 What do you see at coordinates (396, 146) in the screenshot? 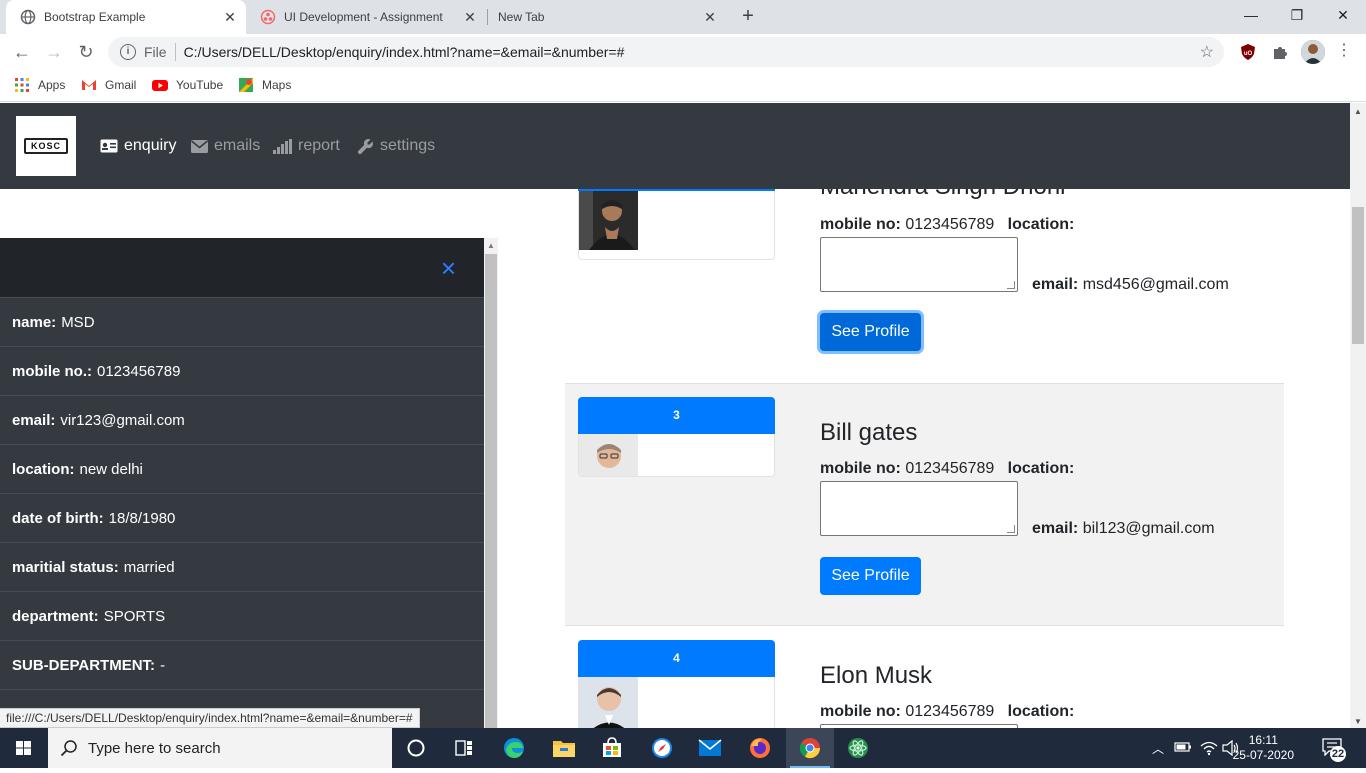
I see `nav-settings: settings` at bounding box center [396, 146].